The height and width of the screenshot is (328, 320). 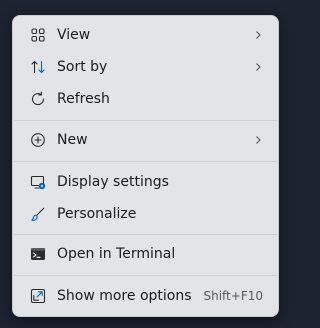 What do you see at coordinates (97, 214) in the screenshot?
I see `menu-item-label: Personalize` at bounding box center [97, 214].